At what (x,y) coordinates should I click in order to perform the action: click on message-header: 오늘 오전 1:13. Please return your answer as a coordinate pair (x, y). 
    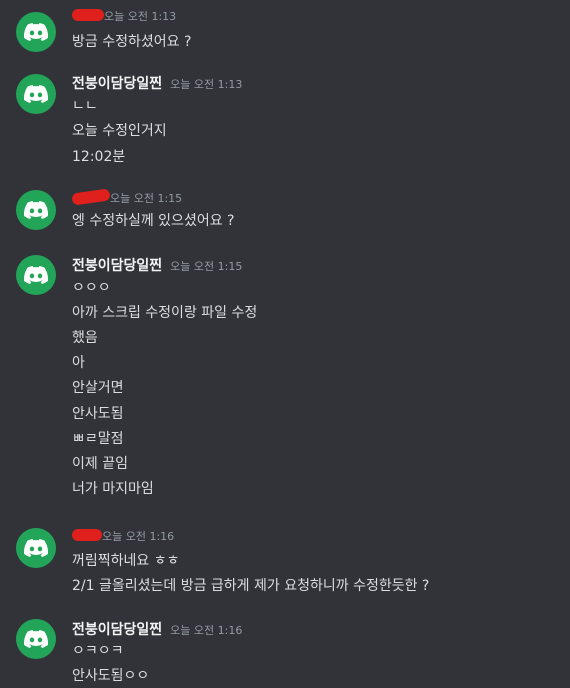
    Looking at the image, I should click on (124, 18).